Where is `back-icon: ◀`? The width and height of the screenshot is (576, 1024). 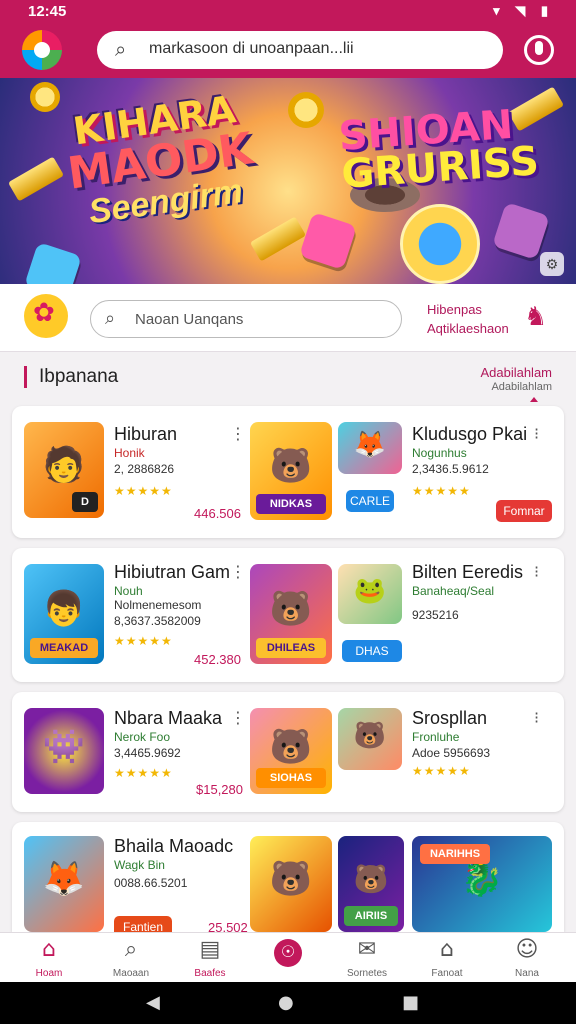
back-icon: ◀ is located at coordinates (153, 1002).